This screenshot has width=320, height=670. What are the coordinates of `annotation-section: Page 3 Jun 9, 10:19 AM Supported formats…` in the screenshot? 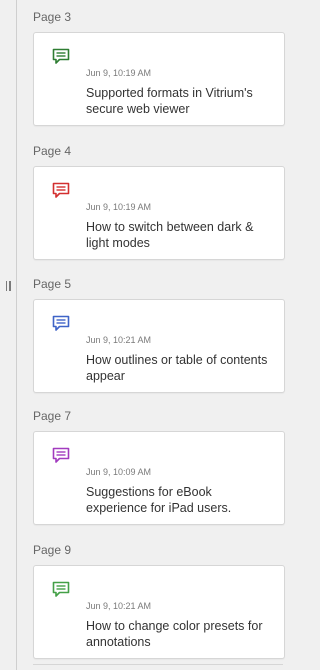 It's located at (159, 69).